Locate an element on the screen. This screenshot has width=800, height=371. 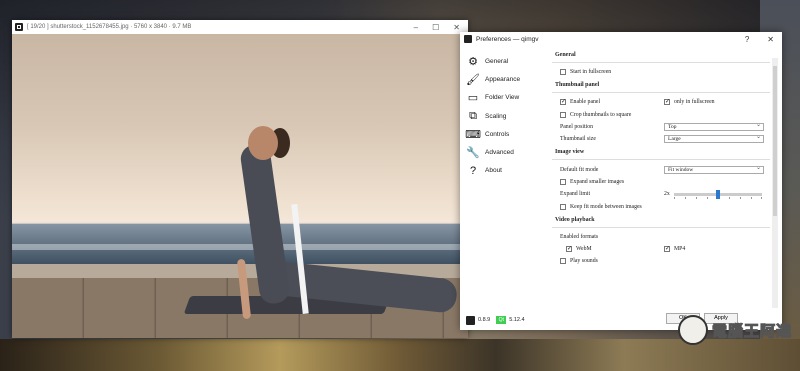
default-fit-select: Fit window is located at coordinates (714, 169).